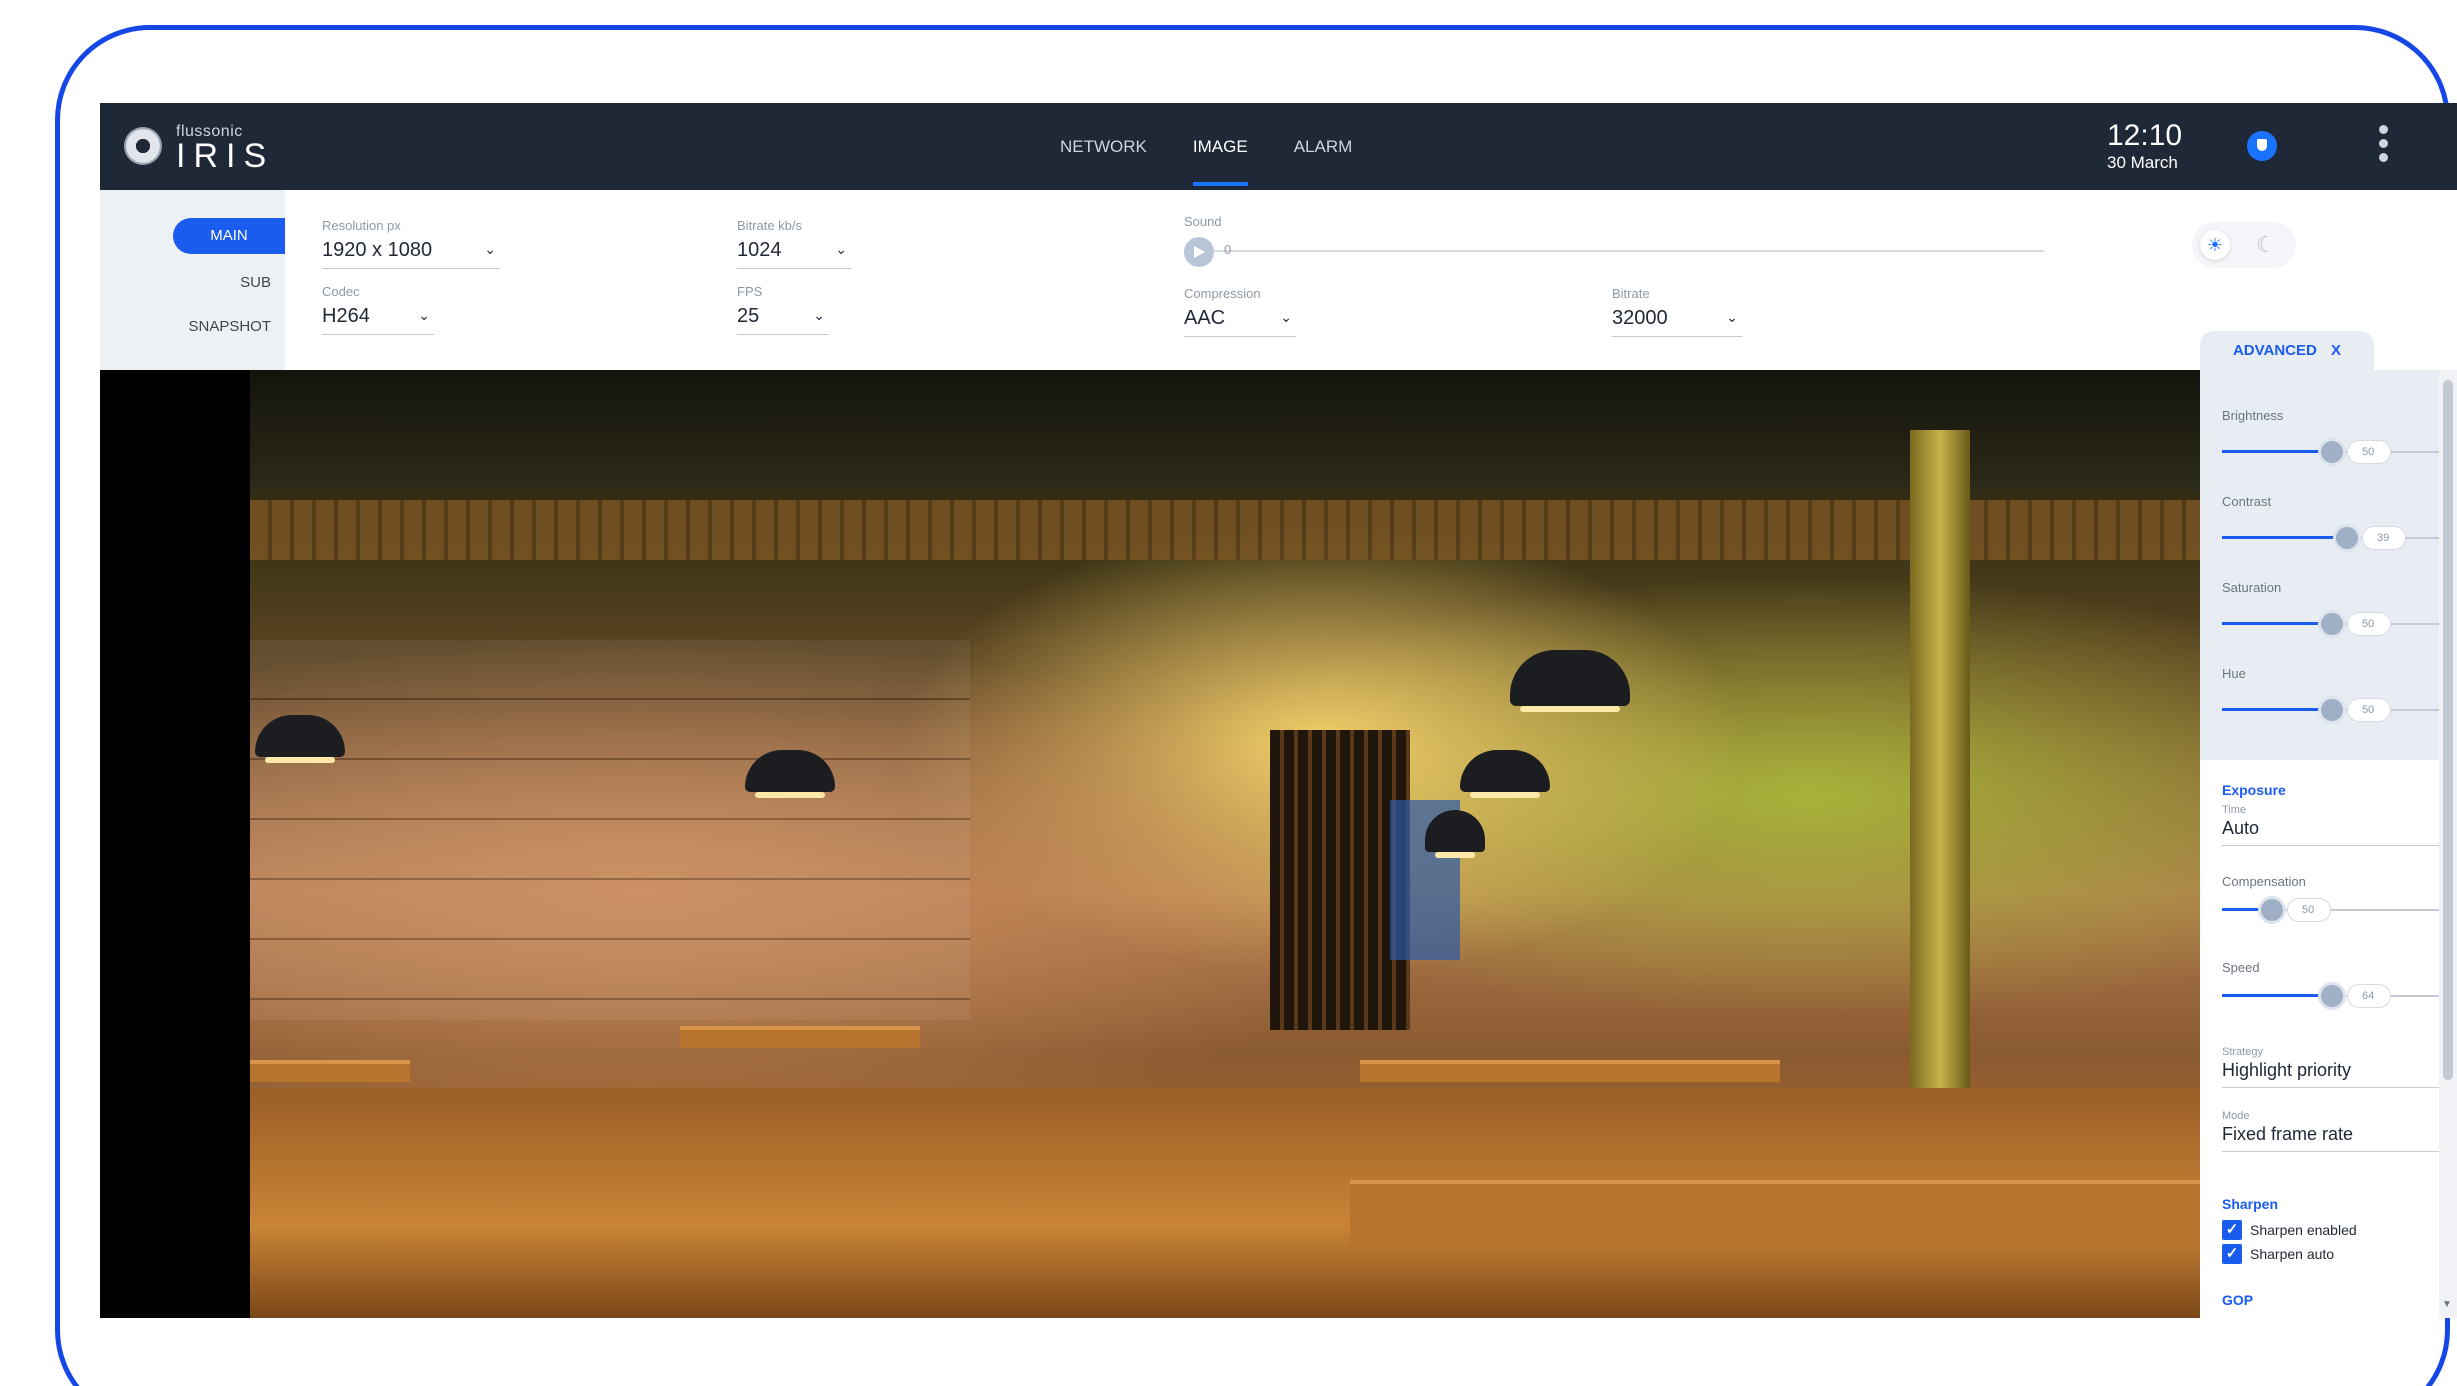 The height and width of the screenshot is (1386, 2457). Describe the element at coordinates (229, 326) in the screenshot. I see `stream-snapshot-button: SNAPSHOT` at that location.